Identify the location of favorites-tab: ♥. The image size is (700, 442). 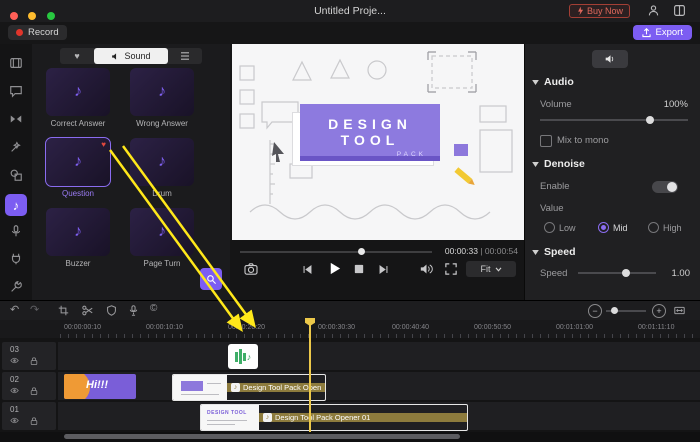
(77, 56).